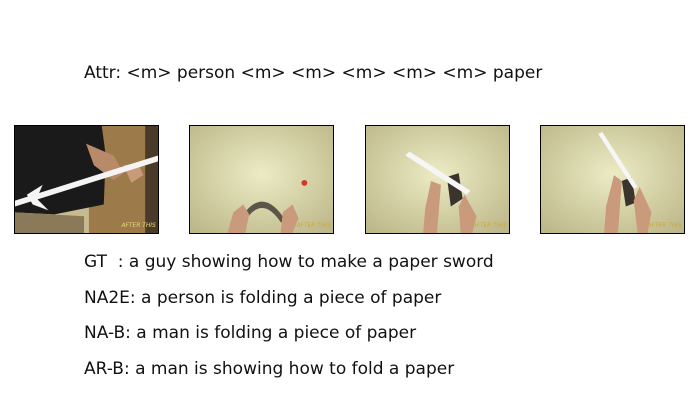  Describe the element at coordinates (139, 226) in the screenshot. I see `watermark-text-1: AFTER THIS` at that location.